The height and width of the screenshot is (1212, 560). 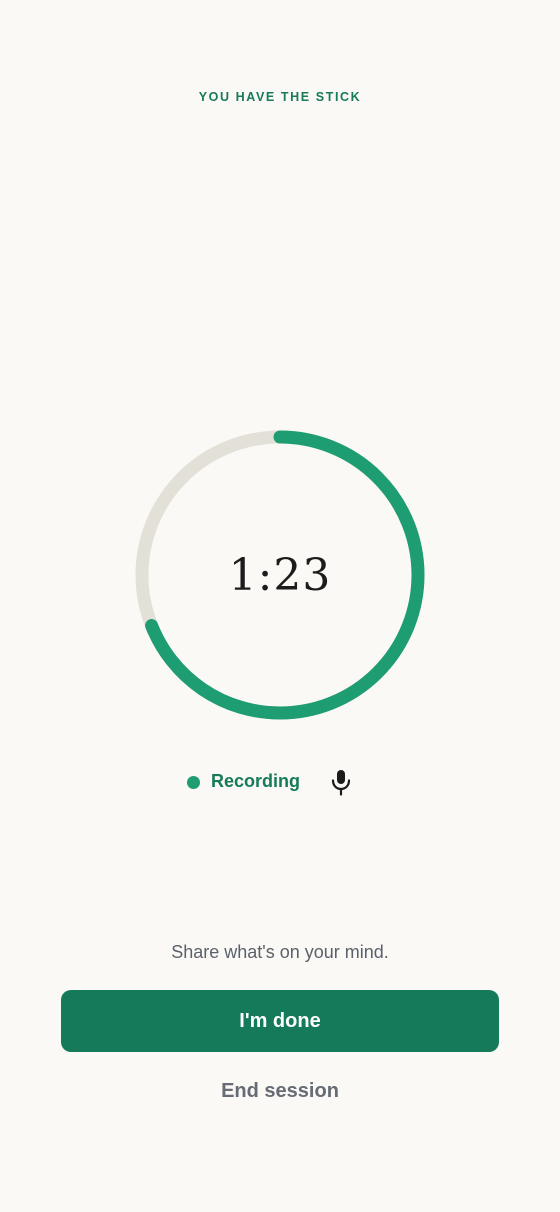 What do you see at coordinates (193, 782) in the screenshot?
I see `recording-dot-icon` at bounding box center [193, 782].